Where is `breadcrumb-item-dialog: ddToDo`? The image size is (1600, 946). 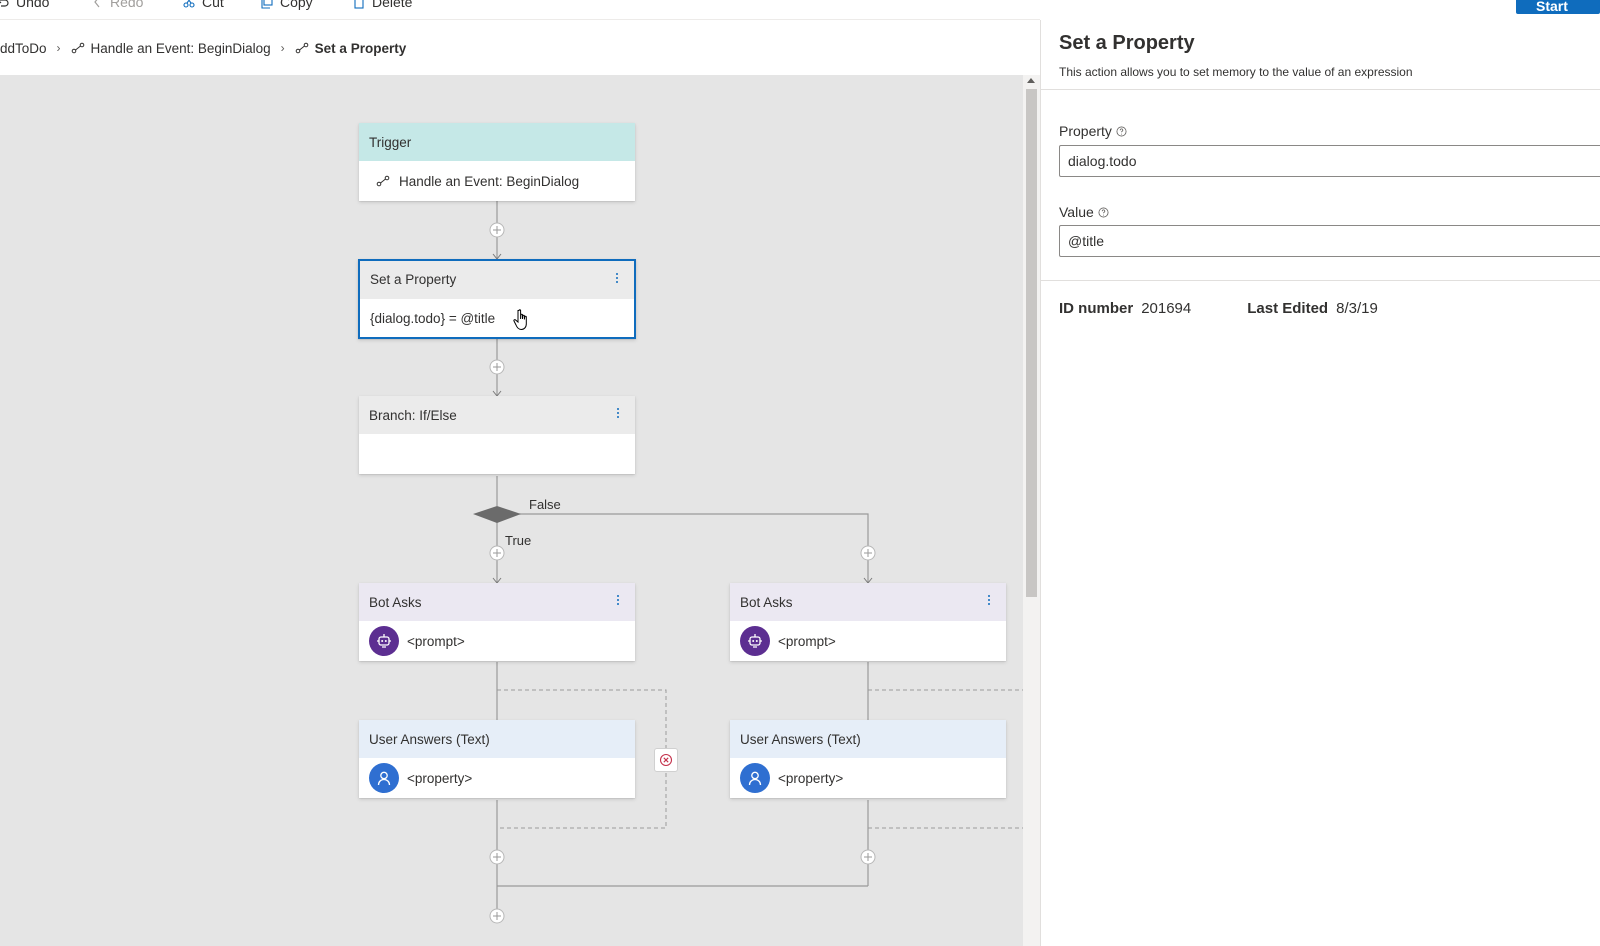 breadcrumb-item-dialog: ddToDo is located at coordinates (23, 48).